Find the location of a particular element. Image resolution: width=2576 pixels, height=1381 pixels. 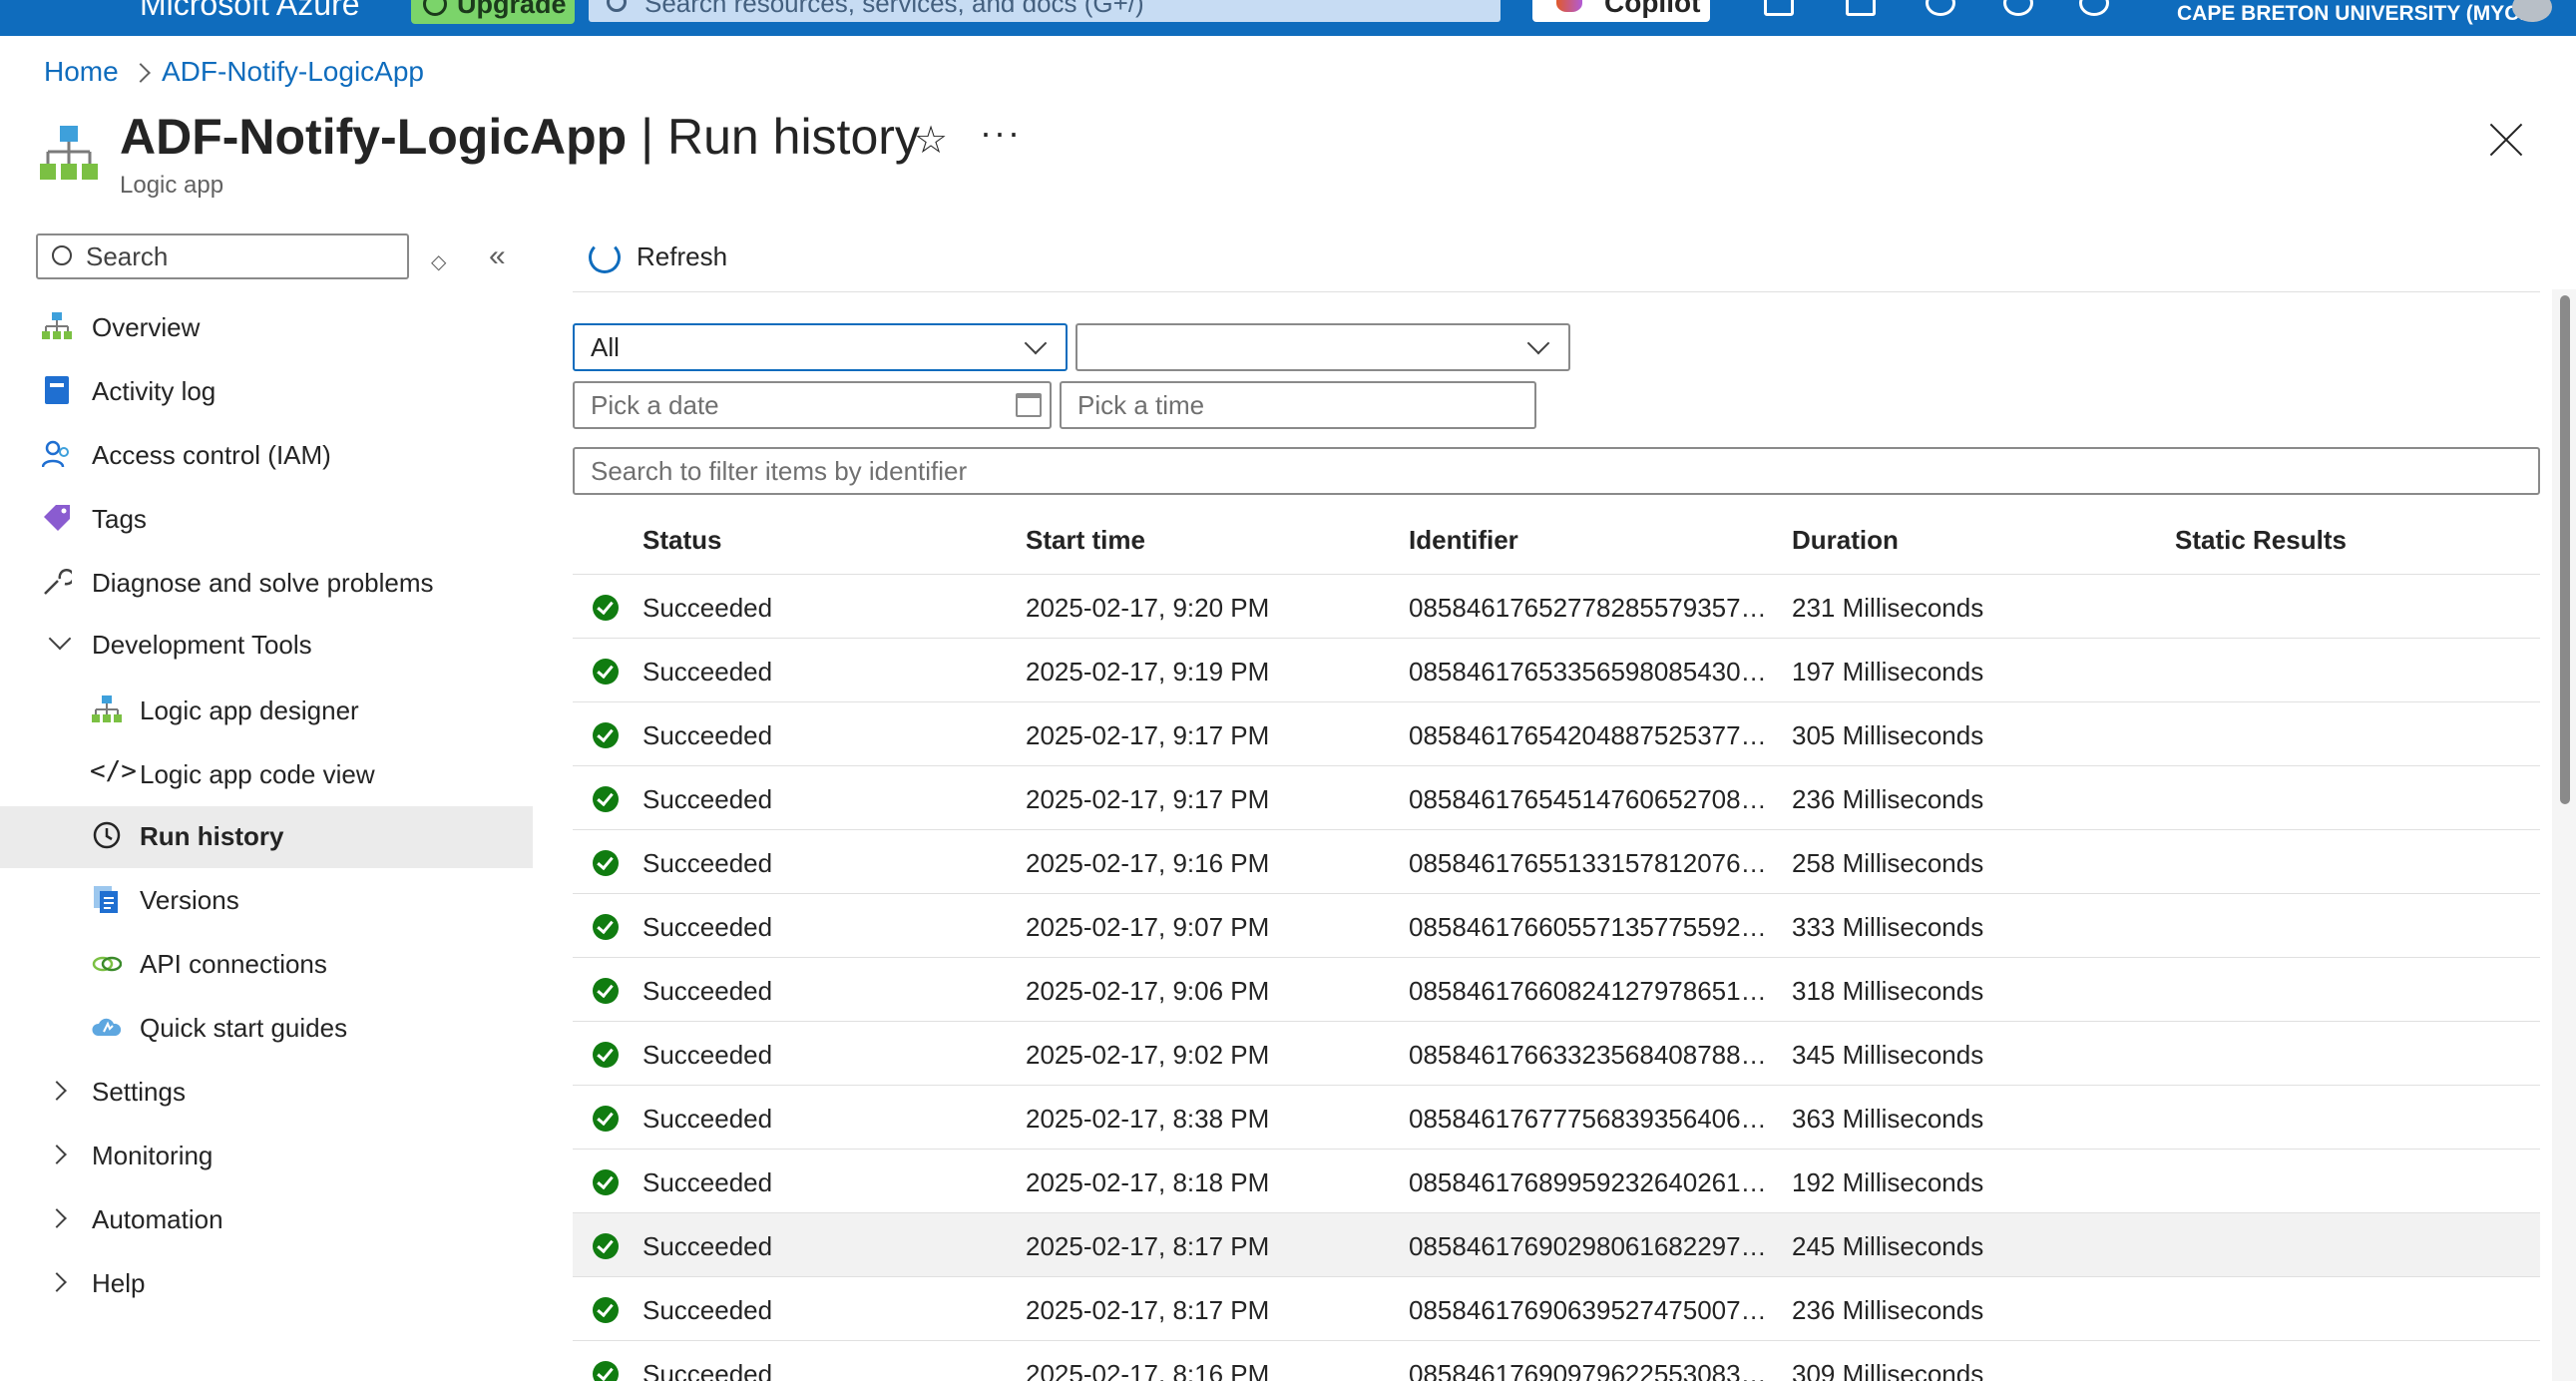

sidebar-item-activity-log: Activity log is located at coordinates (266, 392).